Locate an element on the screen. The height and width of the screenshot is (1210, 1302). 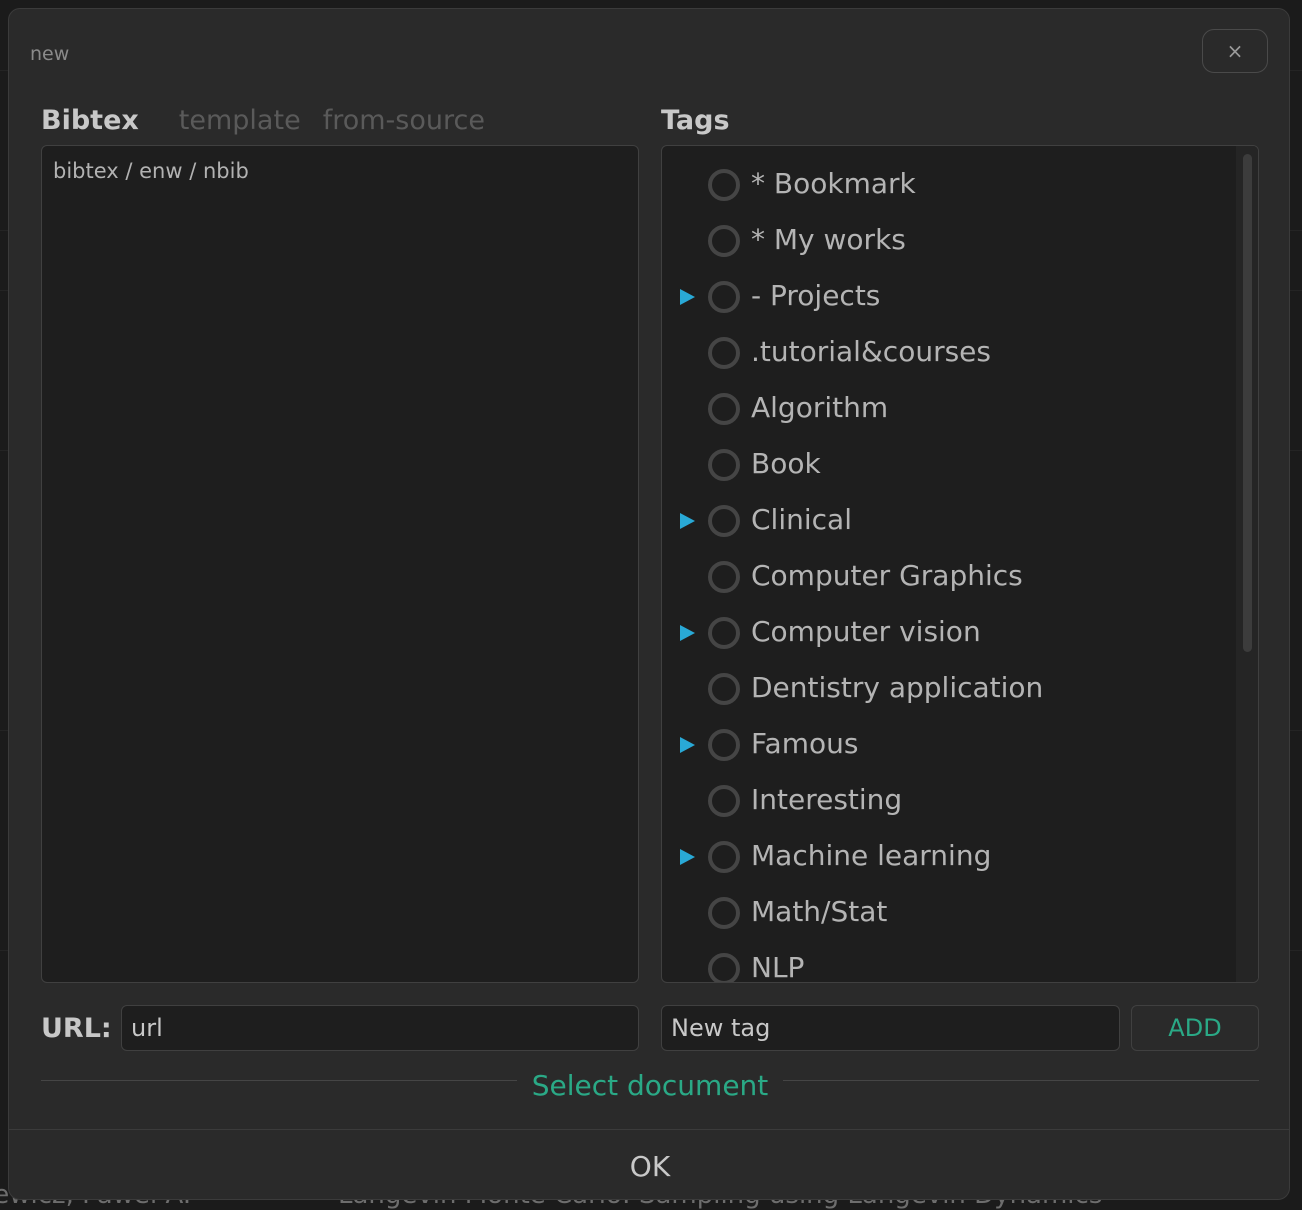
tab-template: template is located at coordinates (240, 120).